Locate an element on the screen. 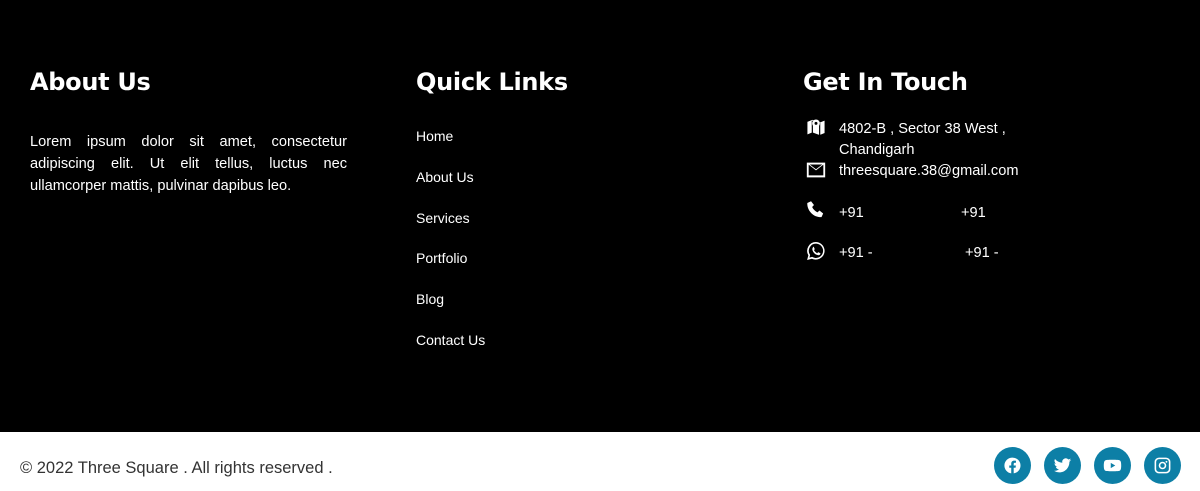 This screenshot has width=1200, height=491. list-item: Services is located at coordinates (450, 228).